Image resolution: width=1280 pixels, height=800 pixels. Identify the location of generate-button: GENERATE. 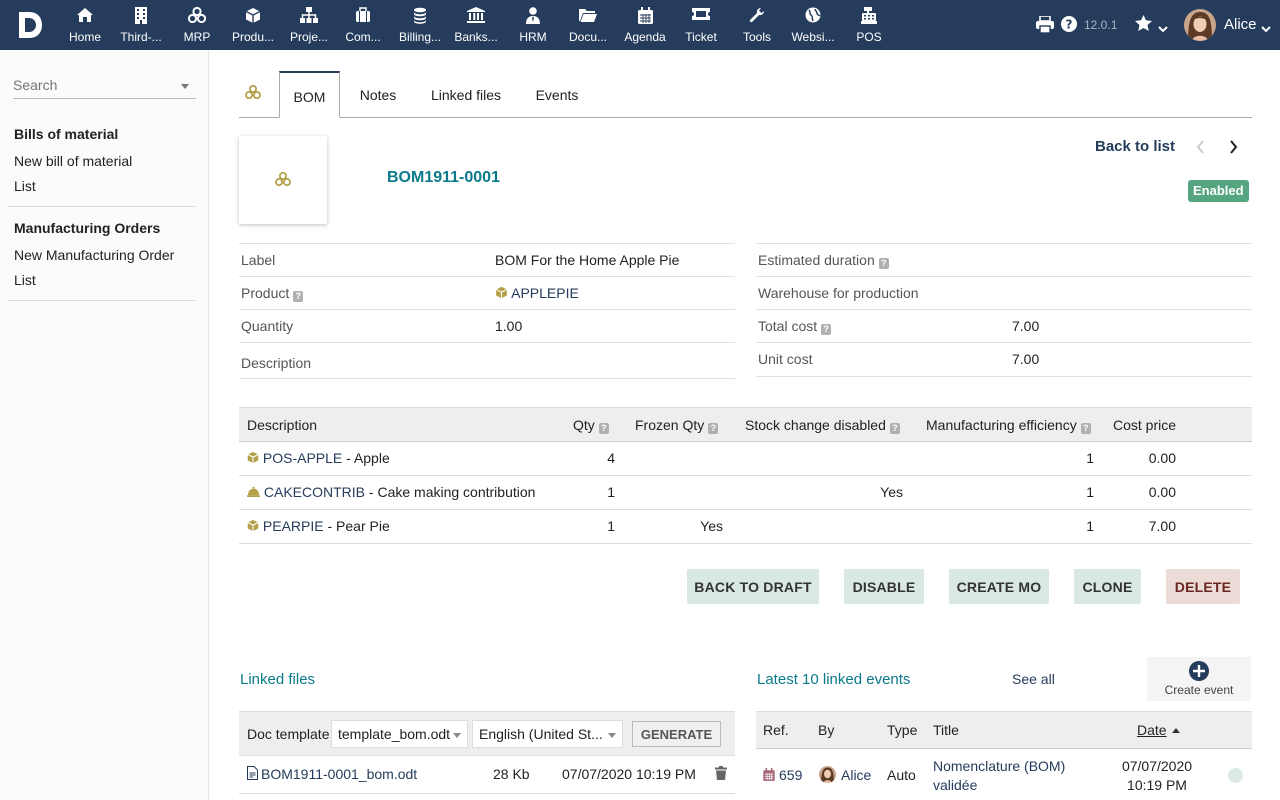
(676, 734).